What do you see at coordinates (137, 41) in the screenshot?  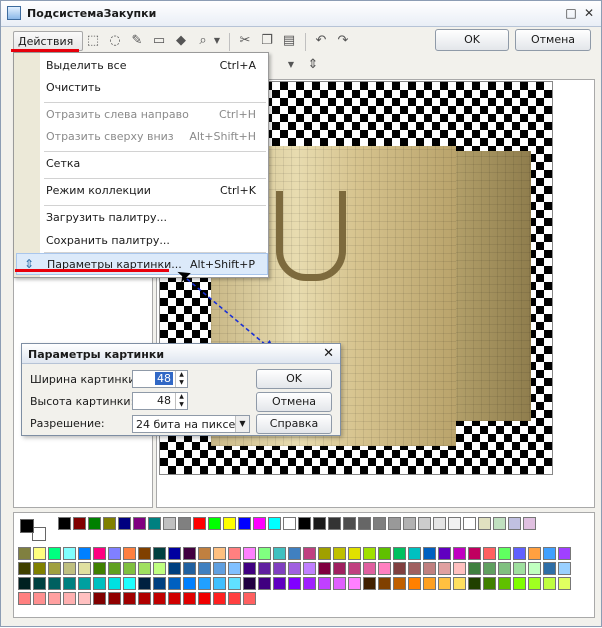 I see `pencil-icon: ✎` at bounding box center [137, 41].